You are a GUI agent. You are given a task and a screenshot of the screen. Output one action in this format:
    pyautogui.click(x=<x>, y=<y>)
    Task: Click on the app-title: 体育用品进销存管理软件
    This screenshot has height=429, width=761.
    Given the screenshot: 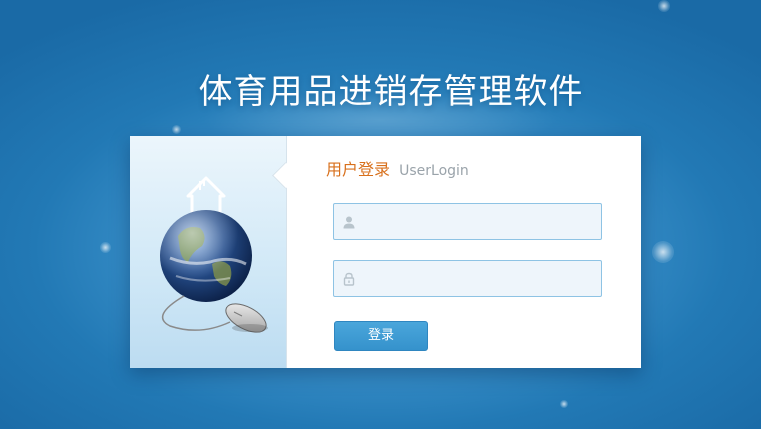 What is the action you would take?
    pyautogui.click(x=391, y=92)
    